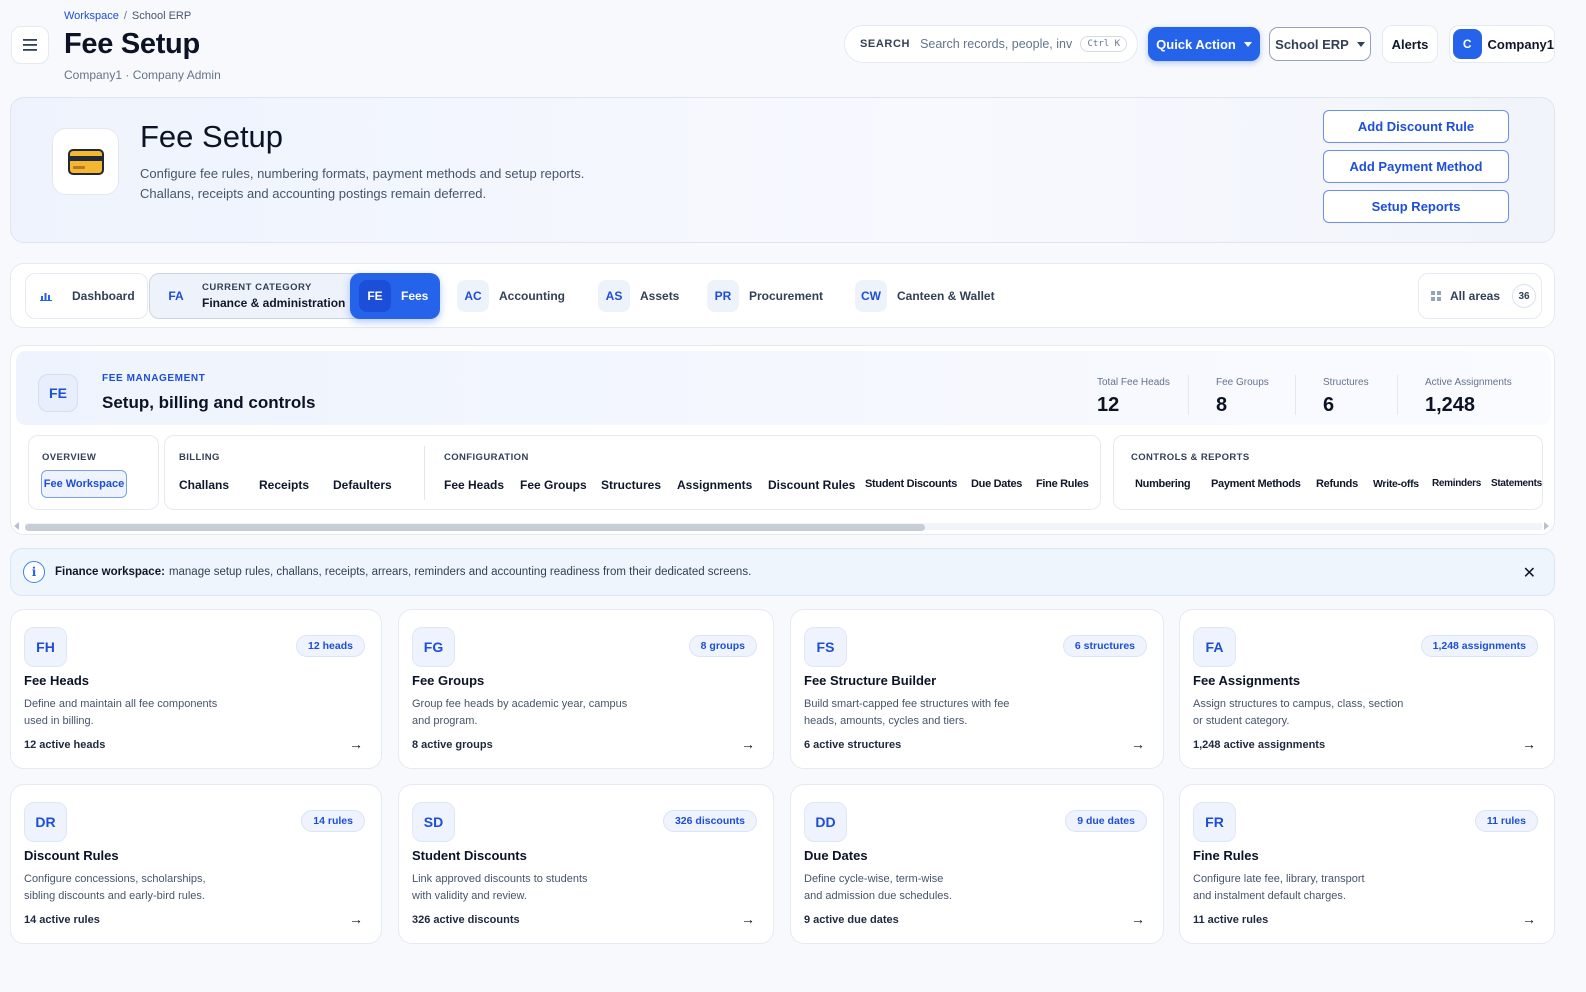  What do you see at coordinates (1506, 821) in the screenshot?
I see `card-count-badge: 11 rules` at bounding box center [1506, 821].